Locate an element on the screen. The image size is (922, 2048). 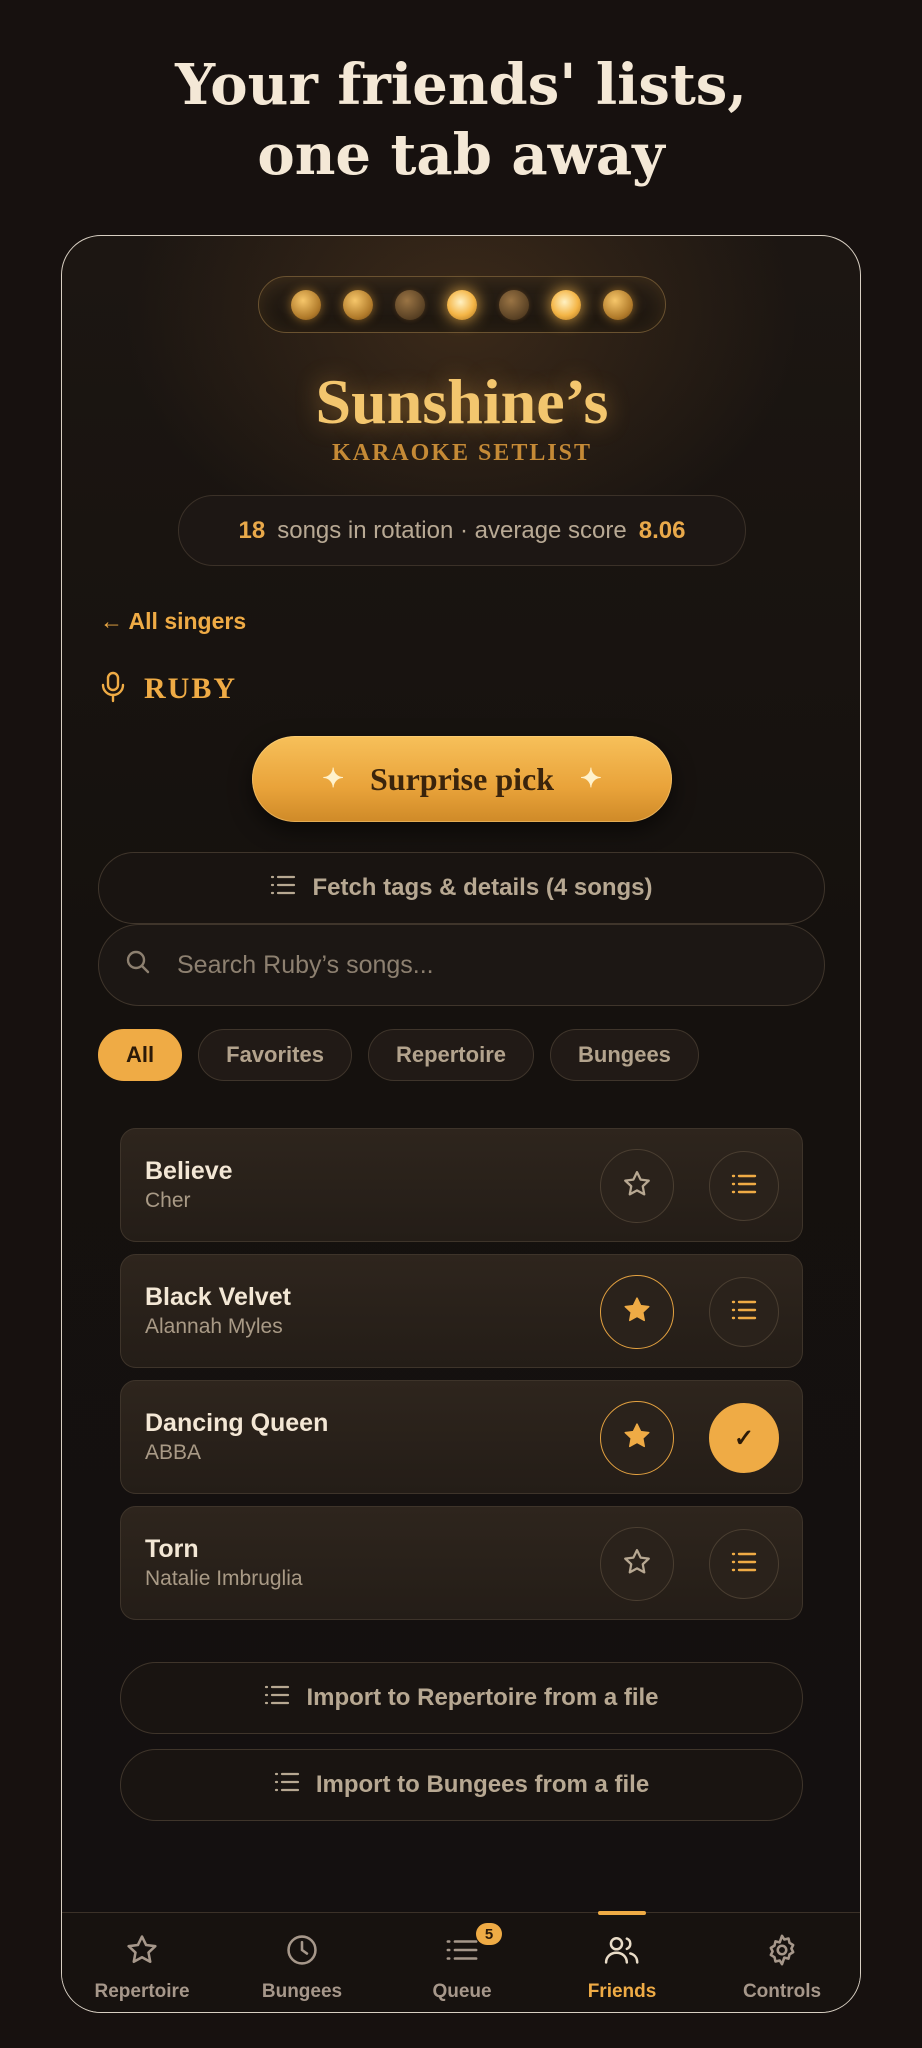
star-icon is located at coordinates (142, 1953).